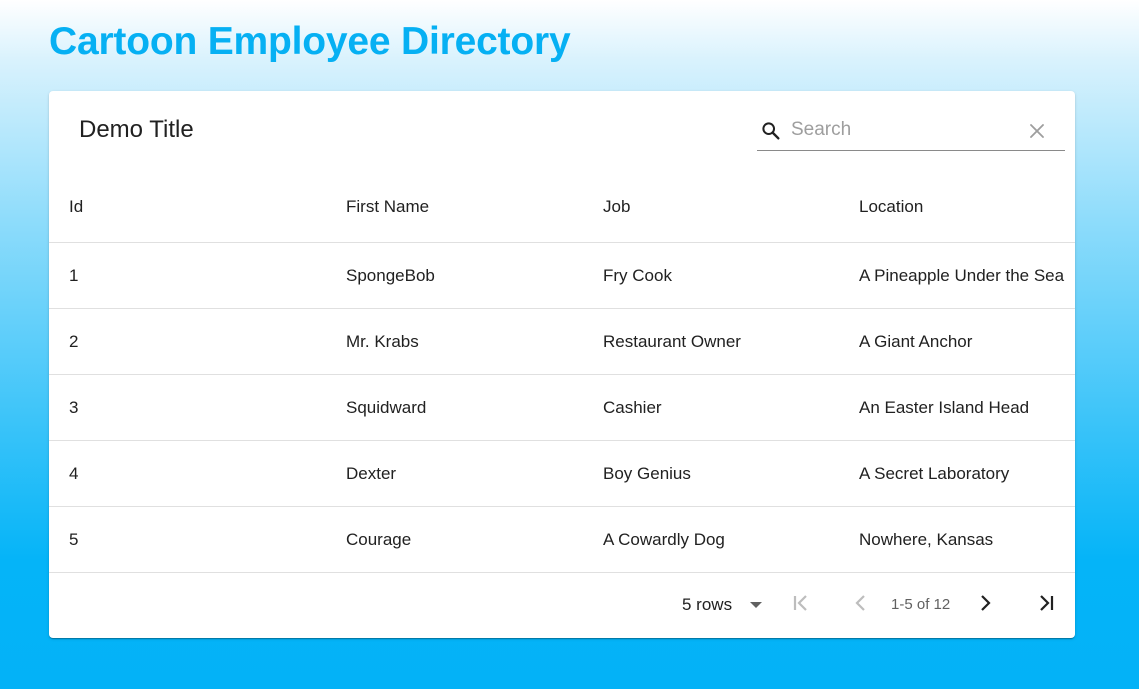  I want to click on cell-job: Cashier, so click(731, 407).